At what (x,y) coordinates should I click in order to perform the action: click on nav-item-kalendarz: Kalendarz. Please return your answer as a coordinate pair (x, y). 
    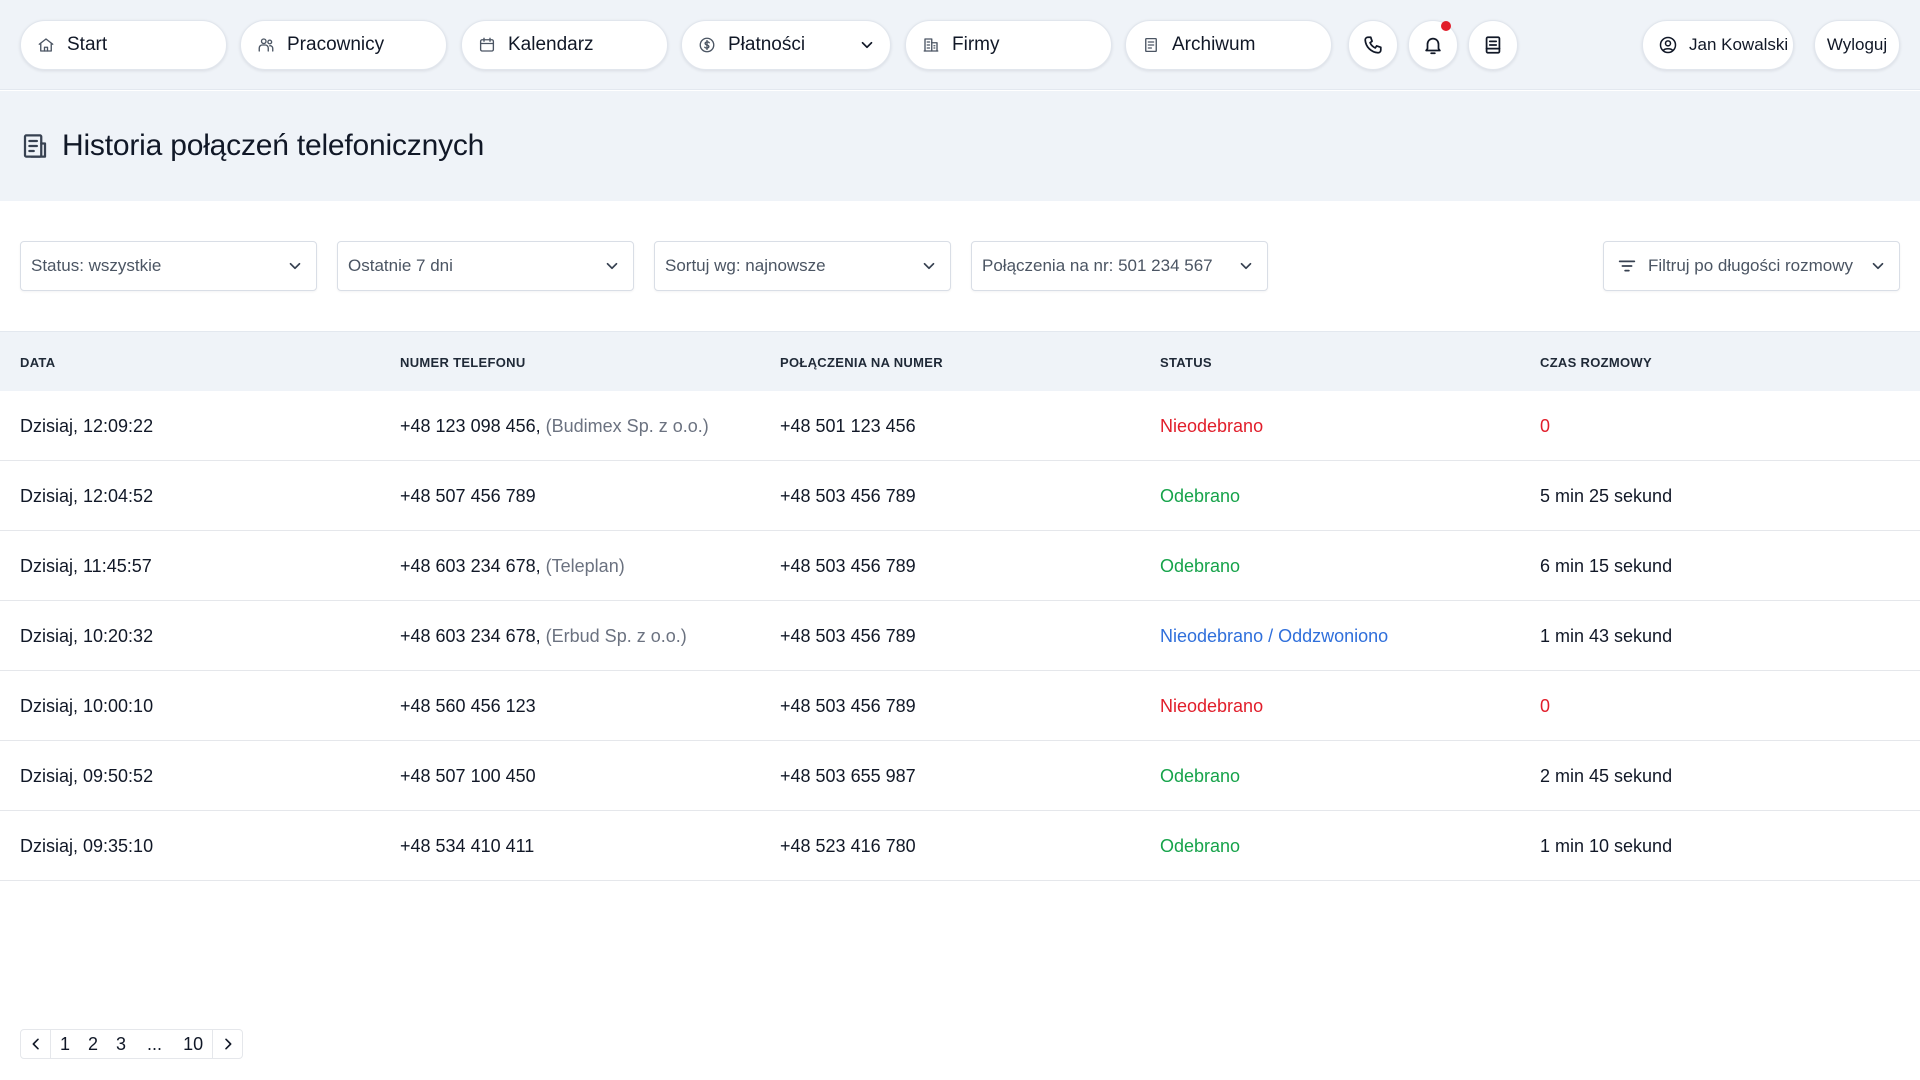
    Looking at the image, I should click on (564, 45).